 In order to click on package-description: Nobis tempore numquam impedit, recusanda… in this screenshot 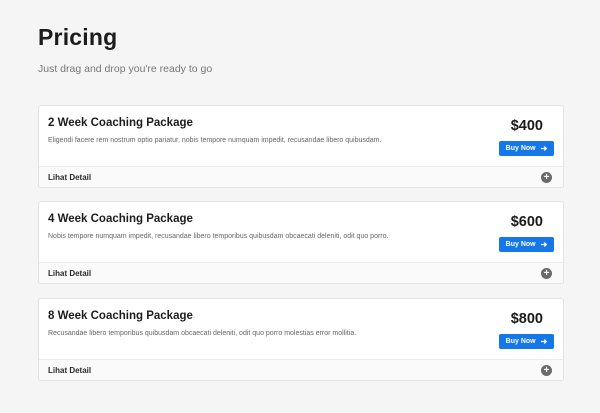, I will do `click(218, 236)`.